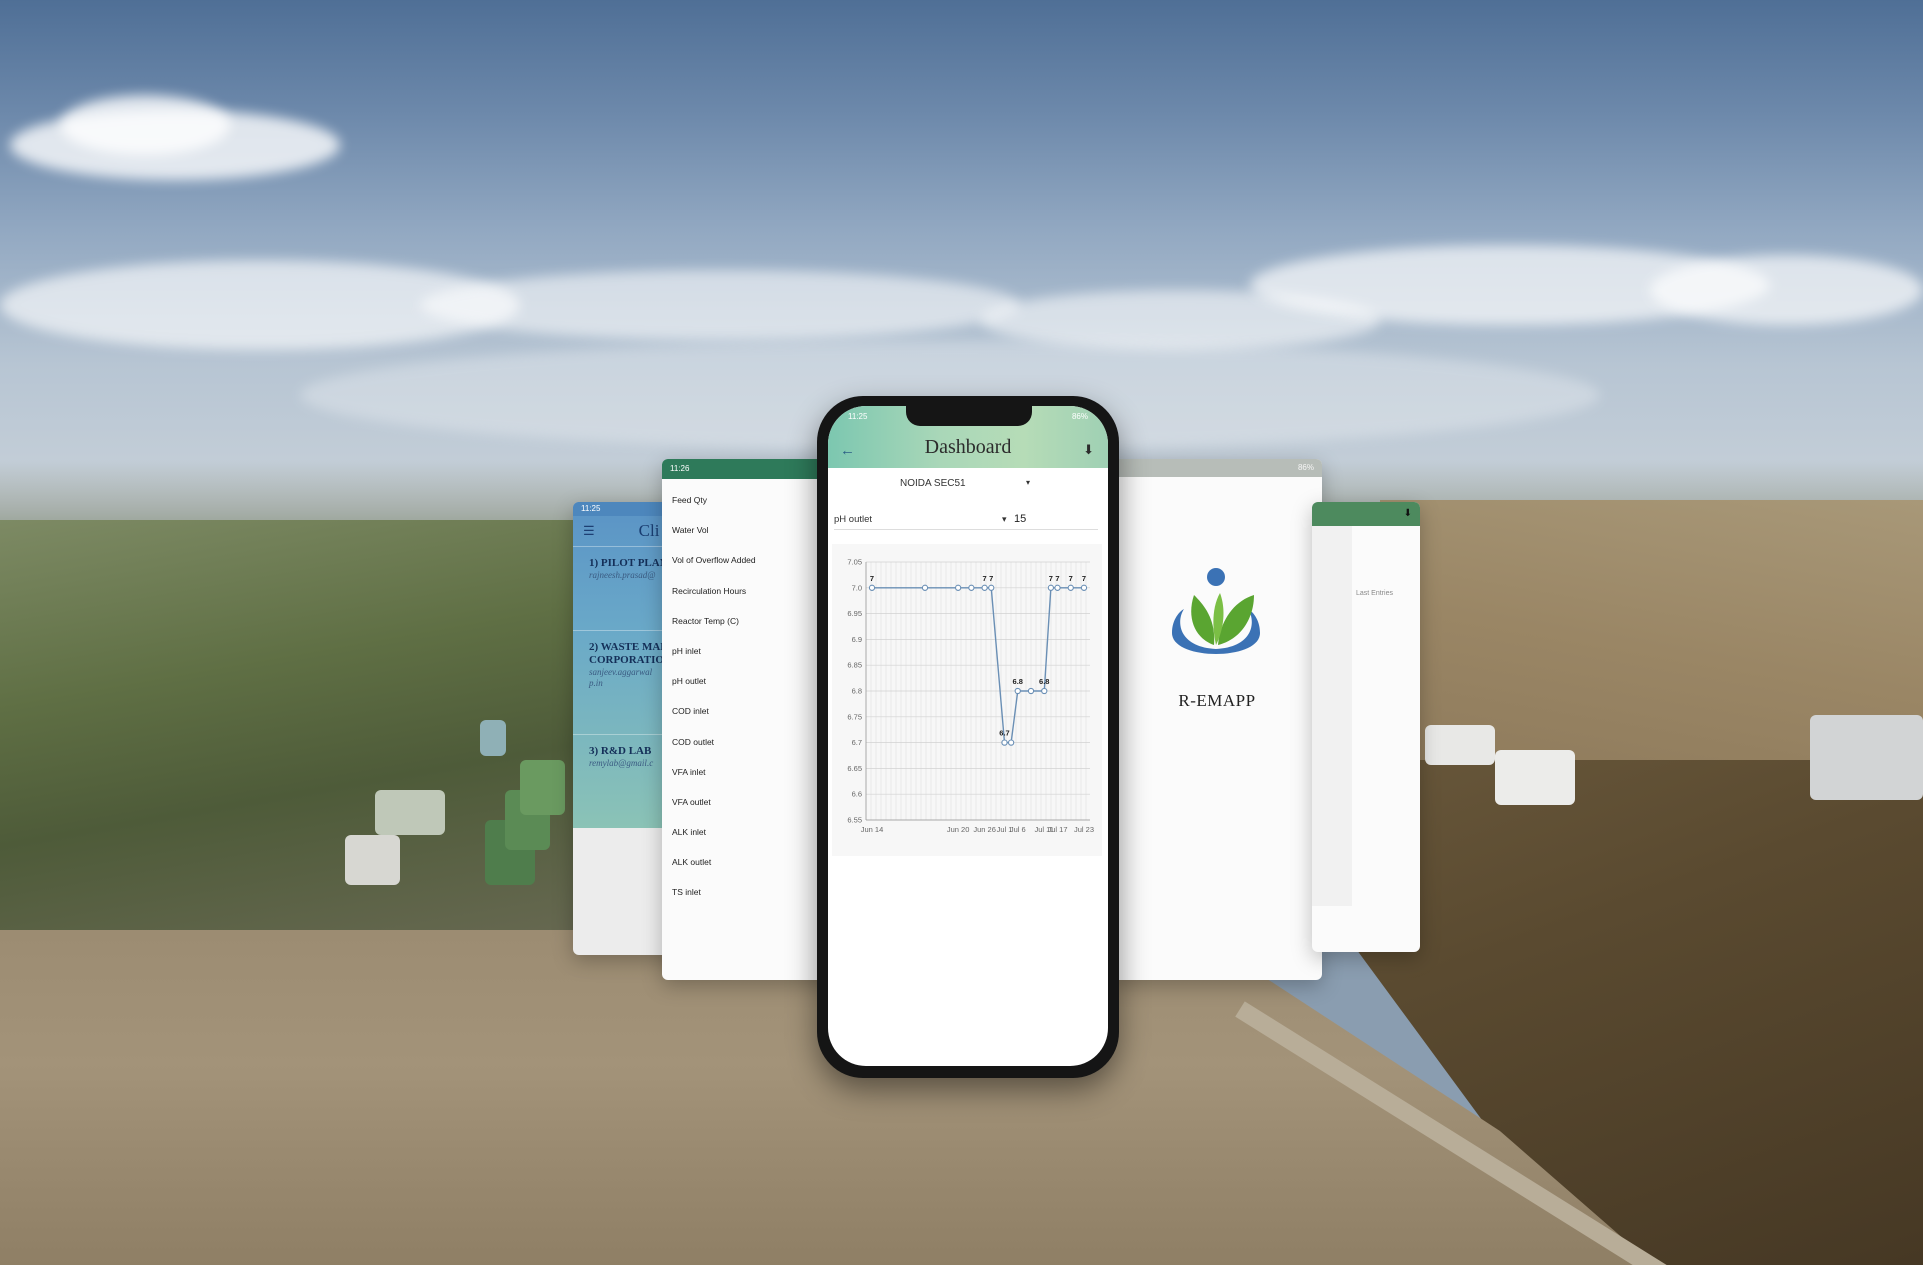  What do you see at coordinates (854, 768) in the screenshot?
I see `y-tick-label: 6.65` at bounding box center [854, 768].